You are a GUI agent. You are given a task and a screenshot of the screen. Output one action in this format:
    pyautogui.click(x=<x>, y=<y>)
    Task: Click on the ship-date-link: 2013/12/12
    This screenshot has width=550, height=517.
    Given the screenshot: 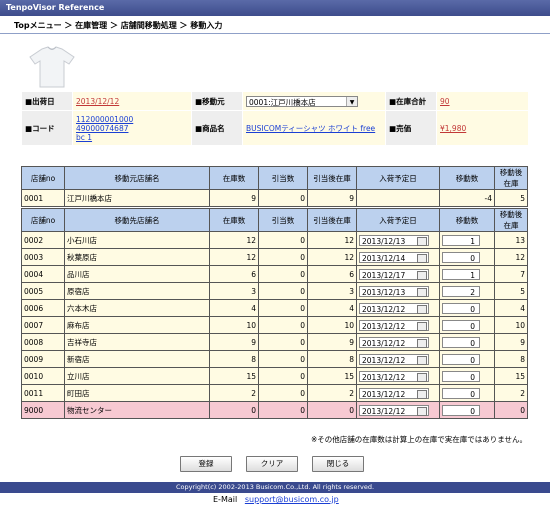 What is the action you would take?
    pyautogui.click(x=97, y=101)
    